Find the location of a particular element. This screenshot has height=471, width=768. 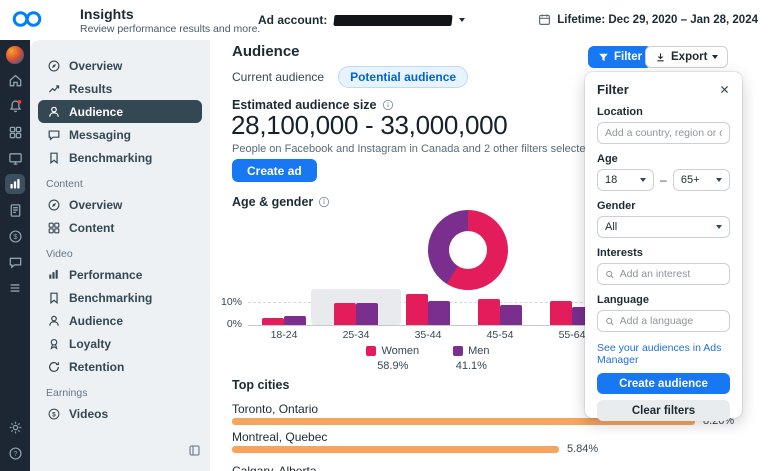

create-audience-button: Create audience is located at coordinates (663, 383).